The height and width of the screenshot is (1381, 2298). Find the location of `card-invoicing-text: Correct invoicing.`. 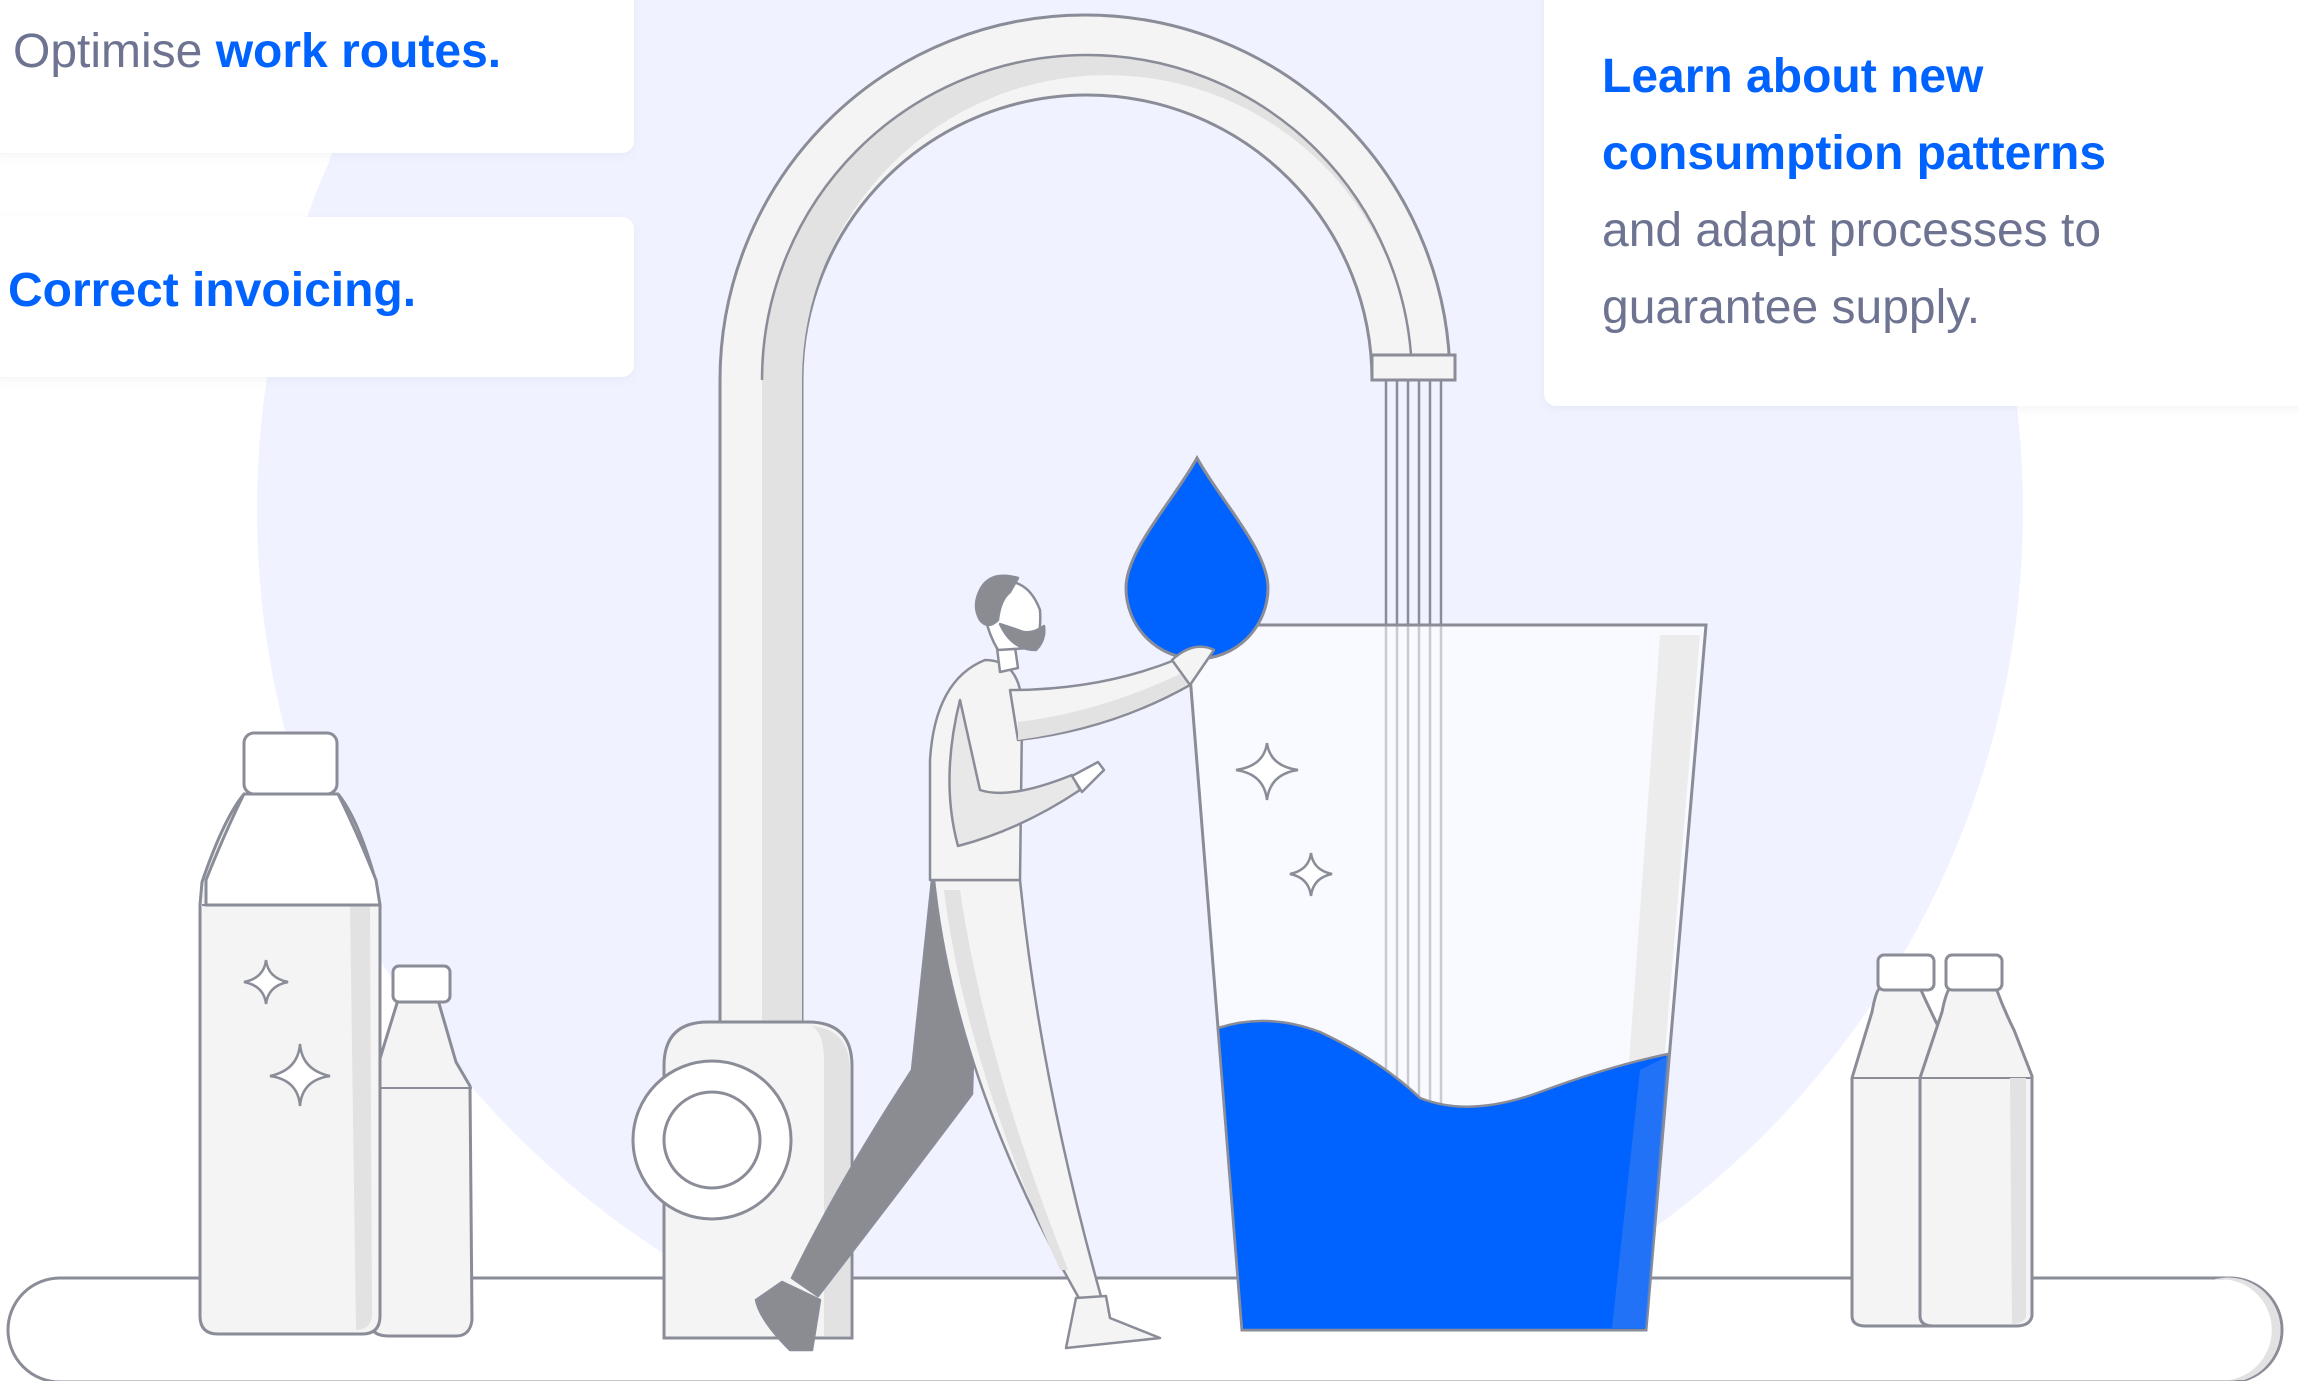

card-invoicing-text: Correct invoicing. is located at coordinates (212, 290).